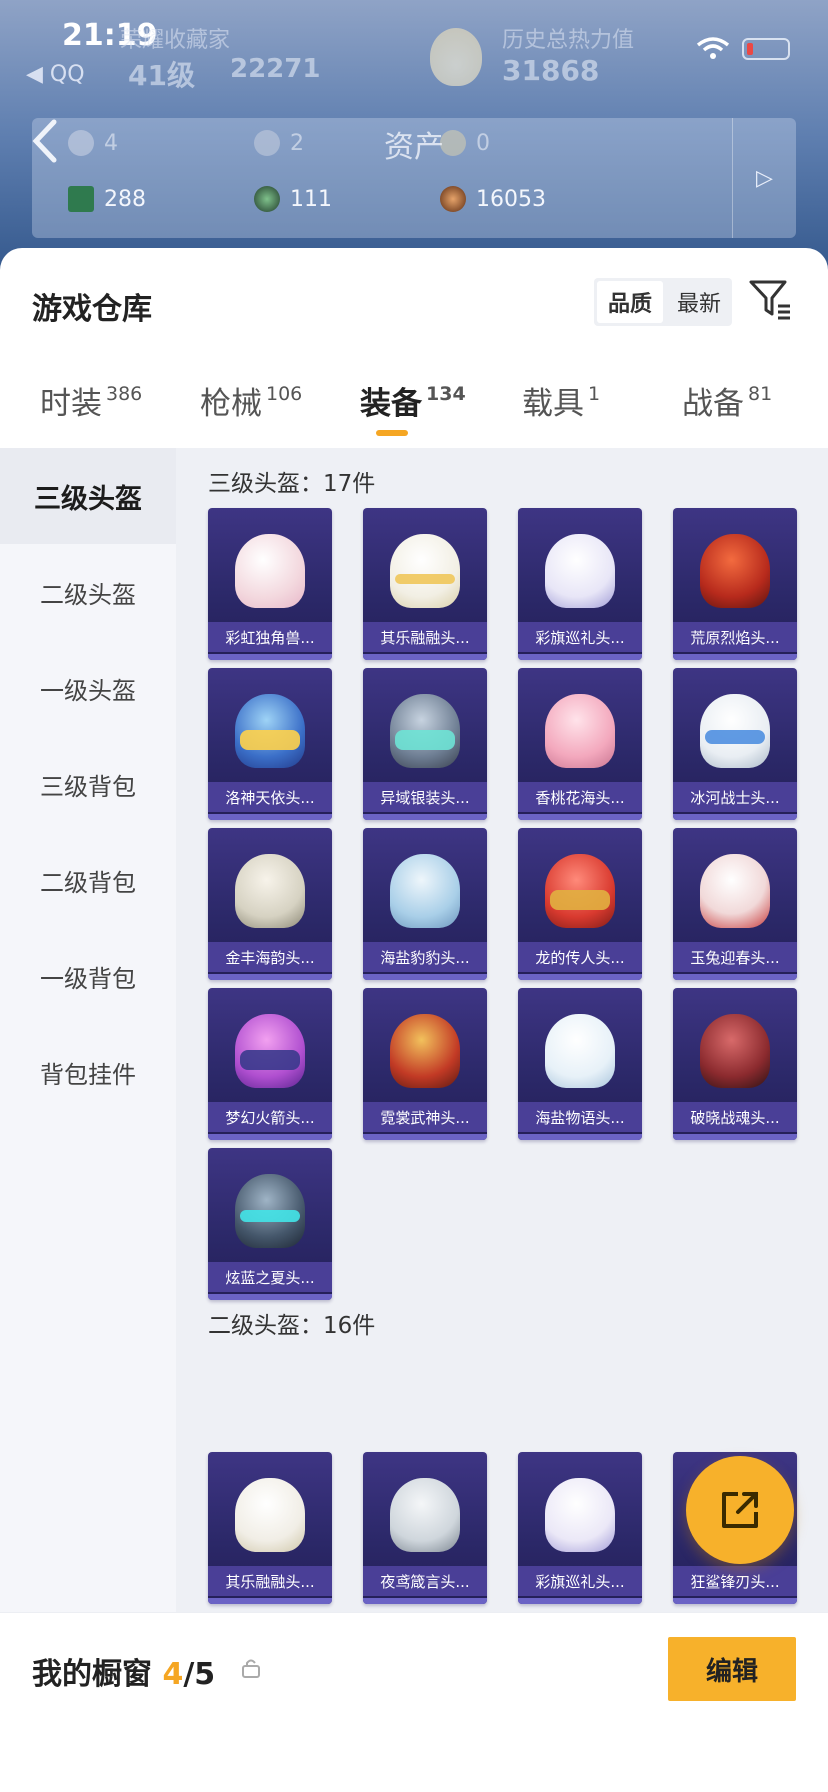 The width and height of the screenshot is (828, 1792). What do you see at coordinates (414, 1702) in the screenshot?
I see `showcase-bar: 我的橱窗 4/5 编辑` at bounding box center [414, 1702].